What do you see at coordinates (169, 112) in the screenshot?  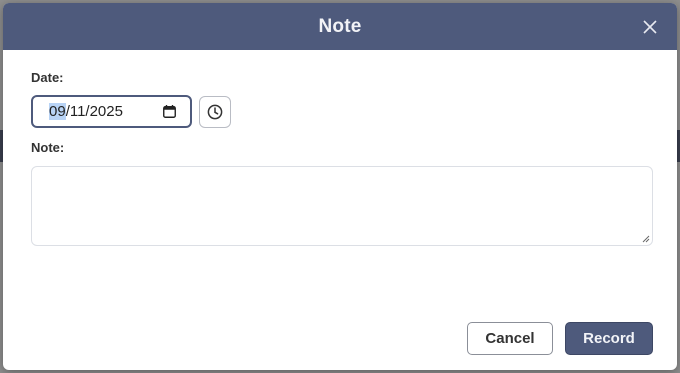 I see `calendar-icon` at bounding box center [169, 112].